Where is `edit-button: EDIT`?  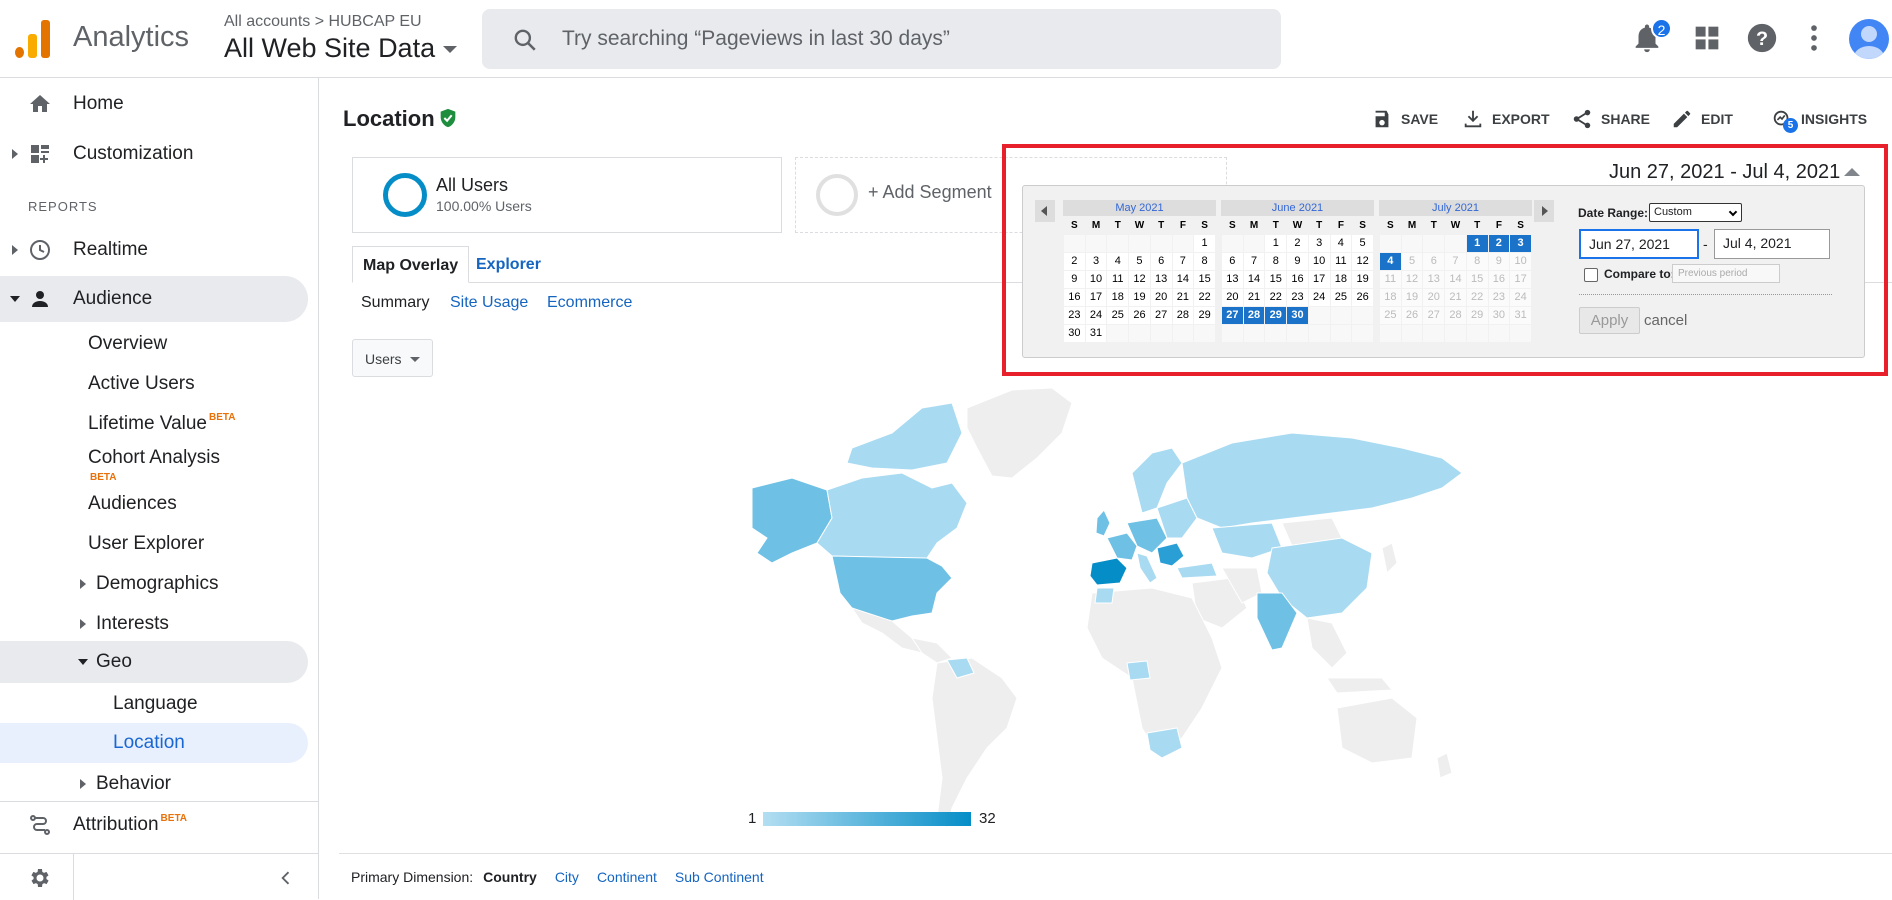
edit-button: EDIT is located at coordinates (1702, 119).